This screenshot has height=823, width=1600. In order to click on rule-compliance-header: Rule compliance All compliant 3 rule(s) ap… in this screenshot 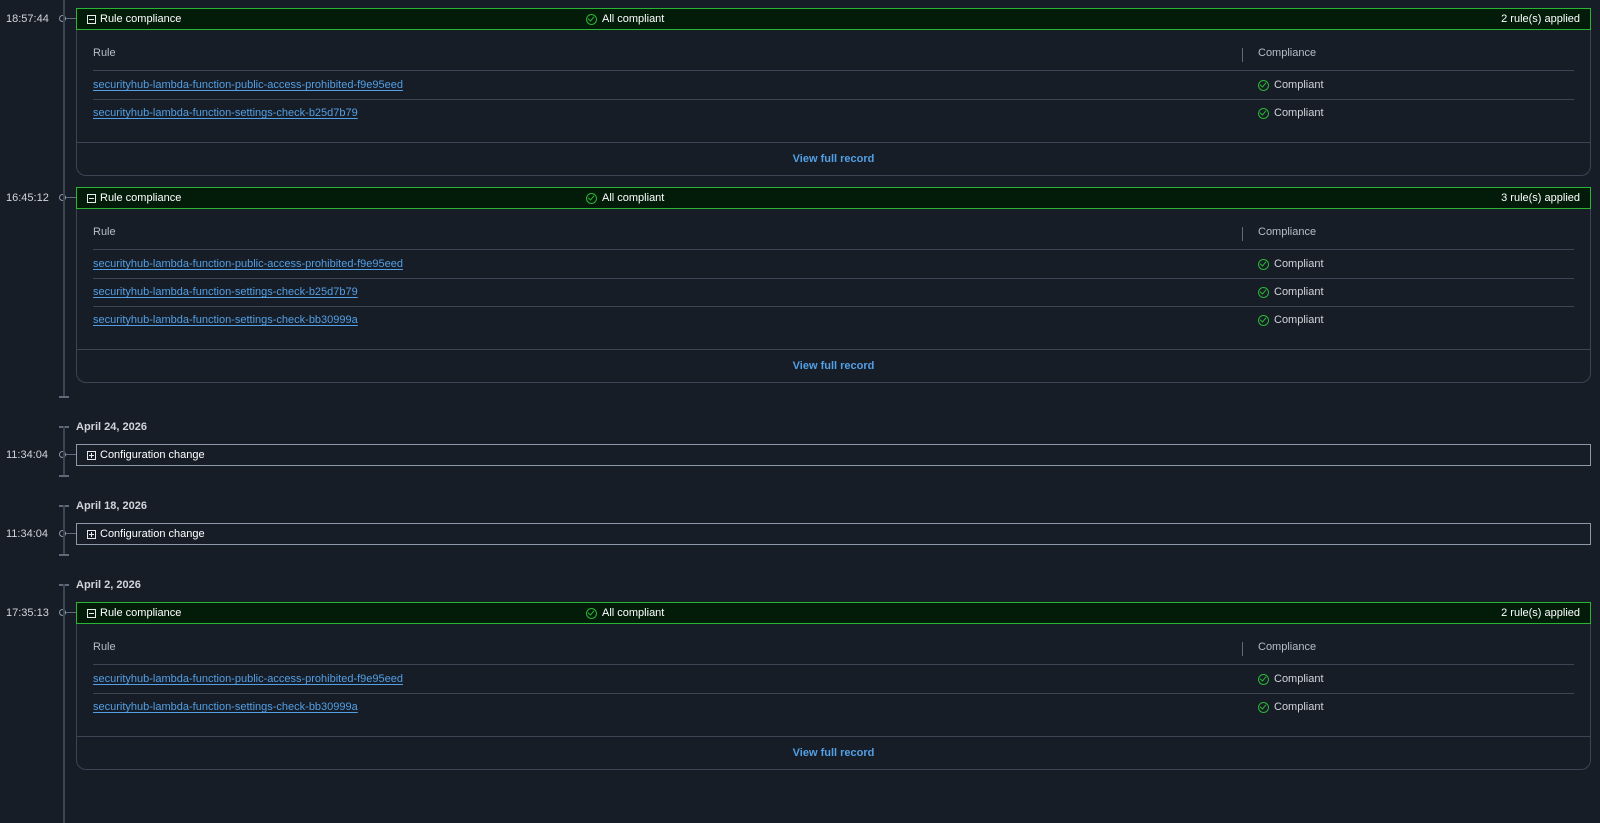, I will do `click(833, 198)`.